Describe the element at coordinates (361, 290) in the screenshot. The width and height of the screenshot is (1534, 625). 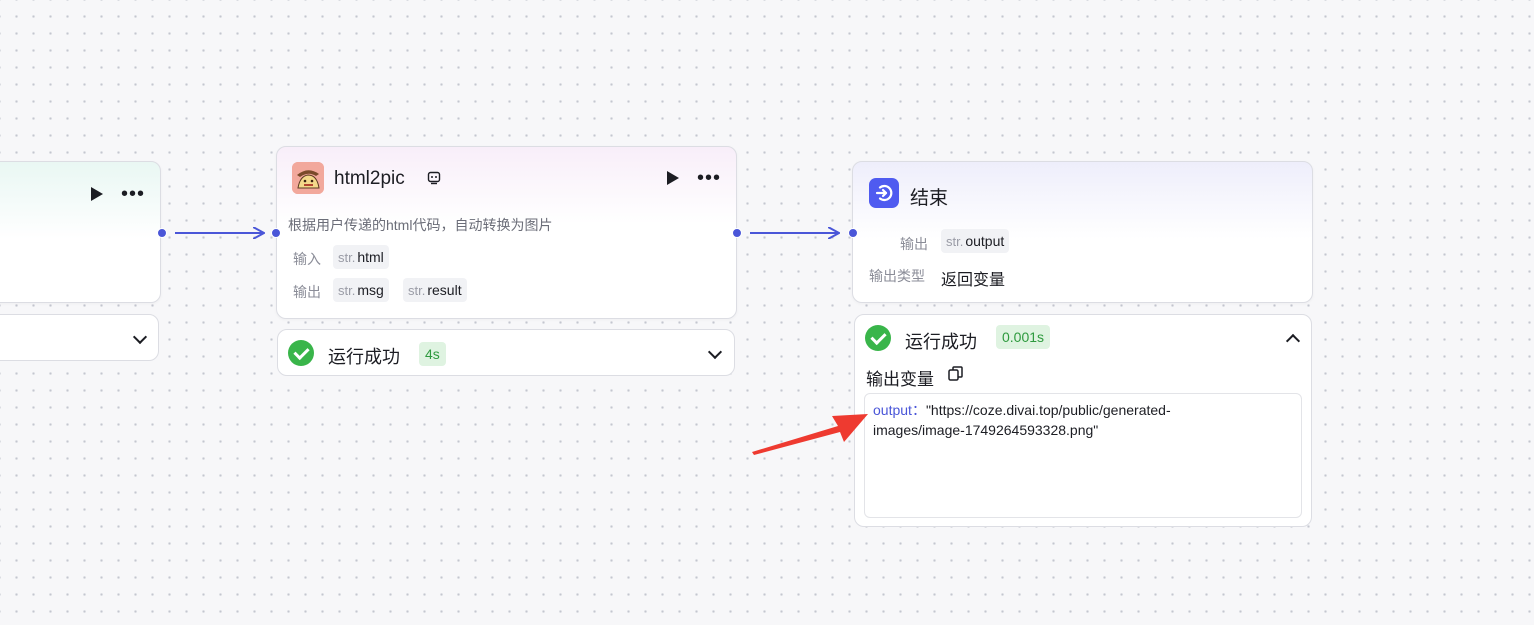
I see `output-tag-msg: str. msg` at that location.